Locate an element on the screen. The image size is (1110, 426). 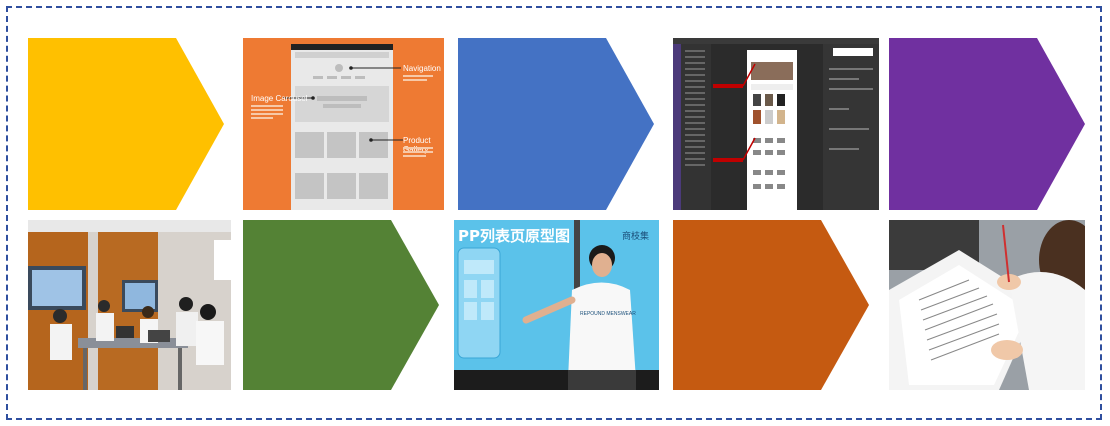
chevron-green is located at coordinates (341, 305).